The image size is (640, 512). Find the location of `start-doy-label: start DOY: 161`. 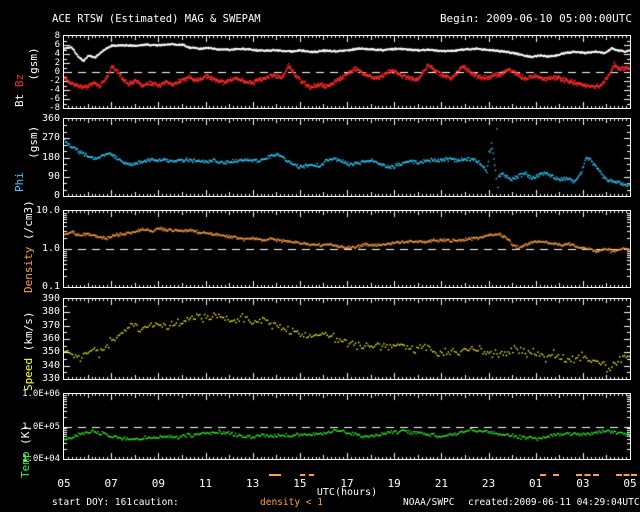

start-doy-label: start DOY: 161 is located at coordinates (92, 502).